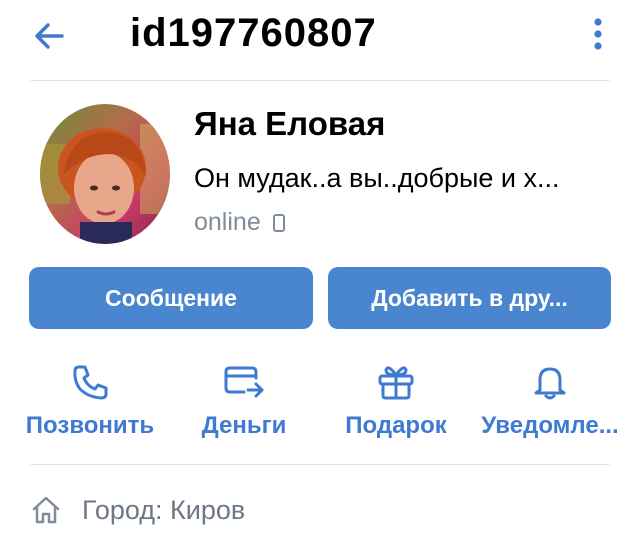 The width and height of the screenshot is (640, 552). I want to click on action-money: Деньги, so click(244, 399).